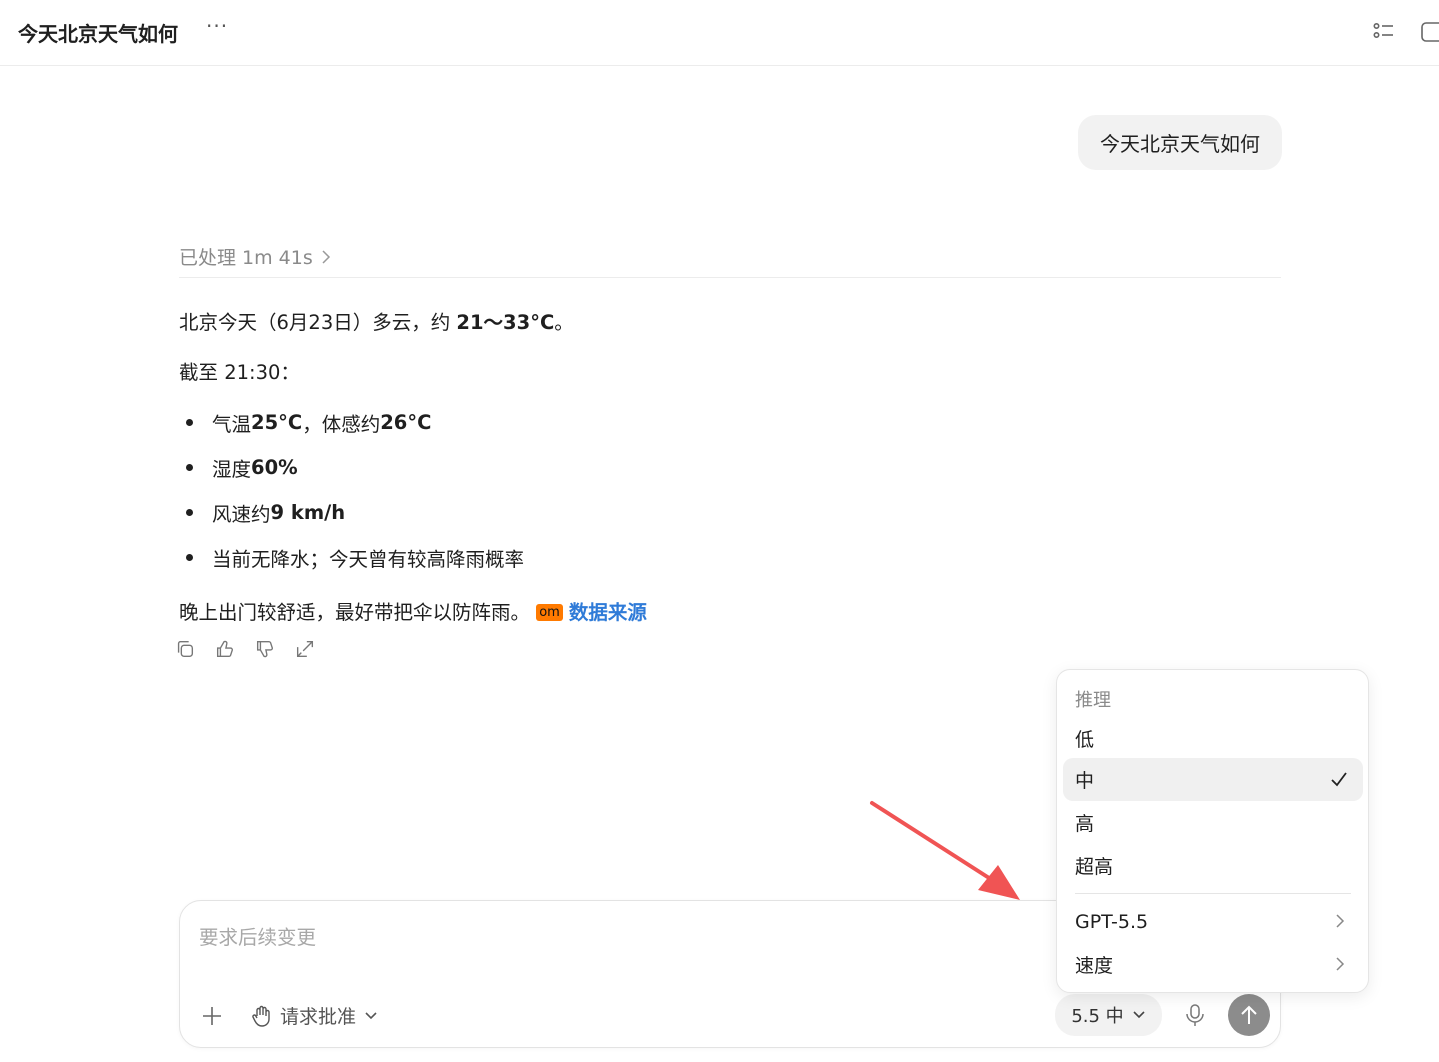  I want to click on check-icon, so click(1339, 779).